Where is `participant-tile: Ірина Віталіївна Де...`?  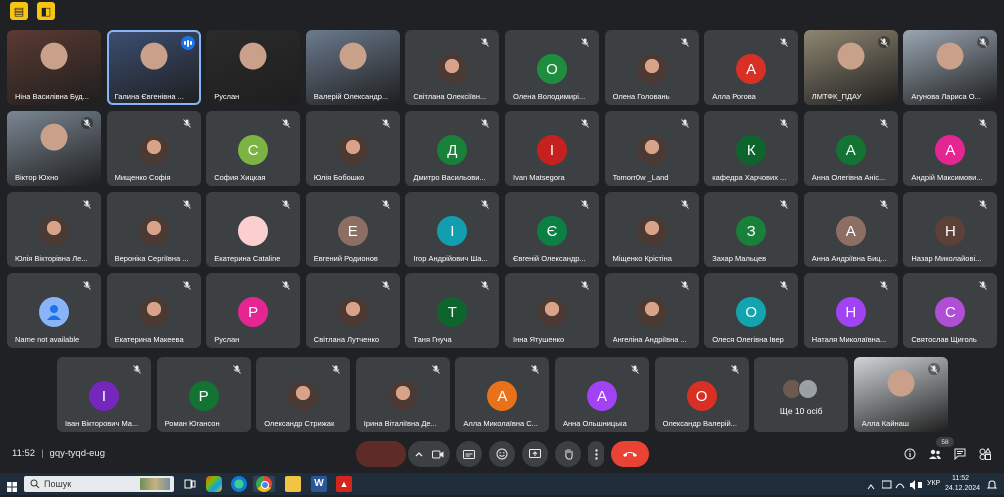
participant-tile: Ірина Віталіївна Де... is located at coordinates (402, 394).